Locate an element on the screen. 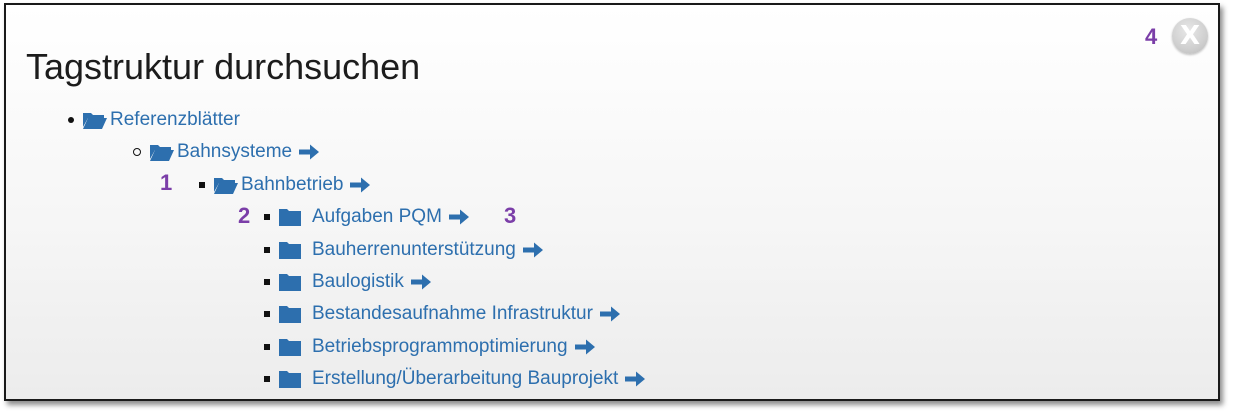  callout-4: 4 is located at coordinates (1151, 36).